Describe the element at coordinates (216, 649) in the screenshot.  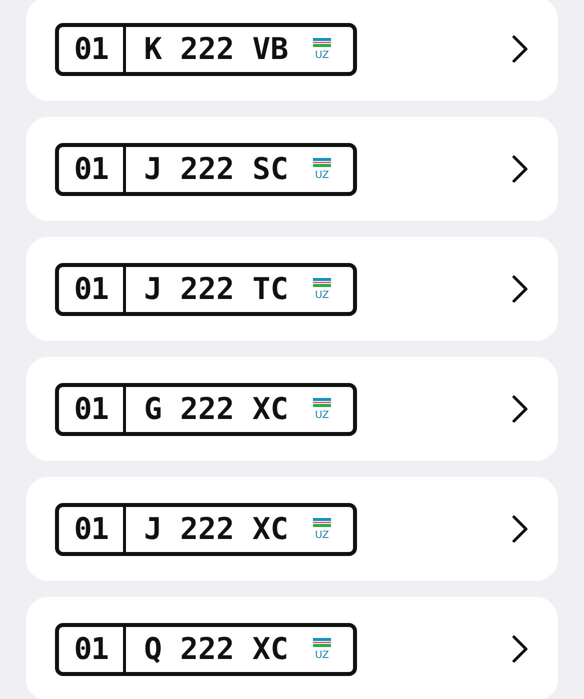
I see `plate-number: Q 222 XC` at that location.